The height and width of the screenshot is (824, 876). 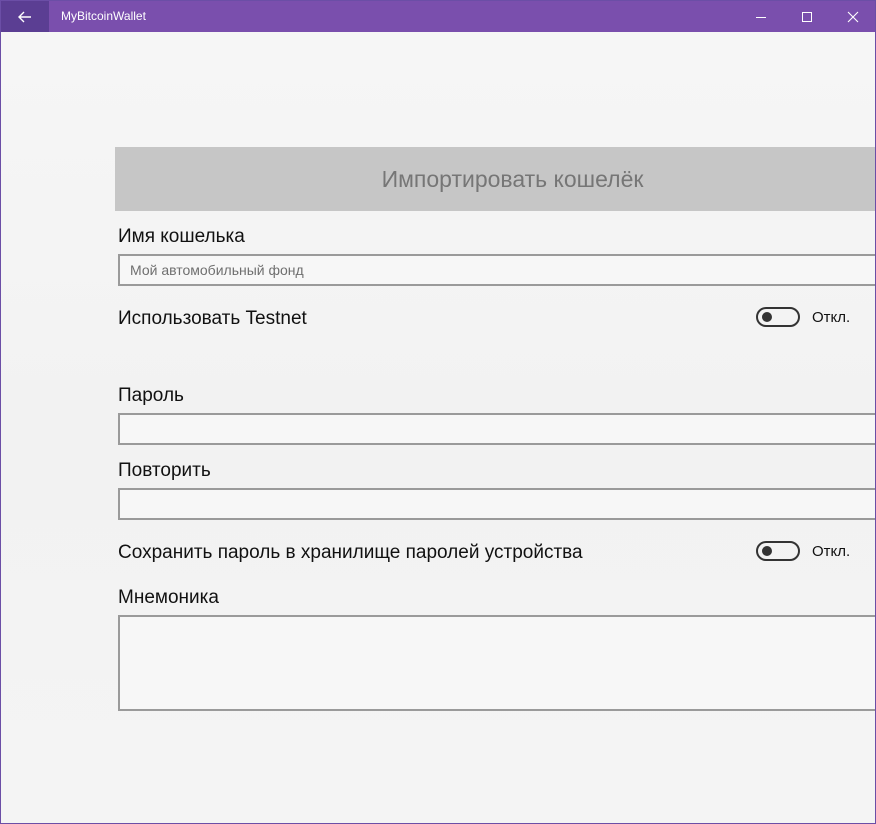 I want to click on page-title: Импортировать кошелёк, so click(x=512, y=178).